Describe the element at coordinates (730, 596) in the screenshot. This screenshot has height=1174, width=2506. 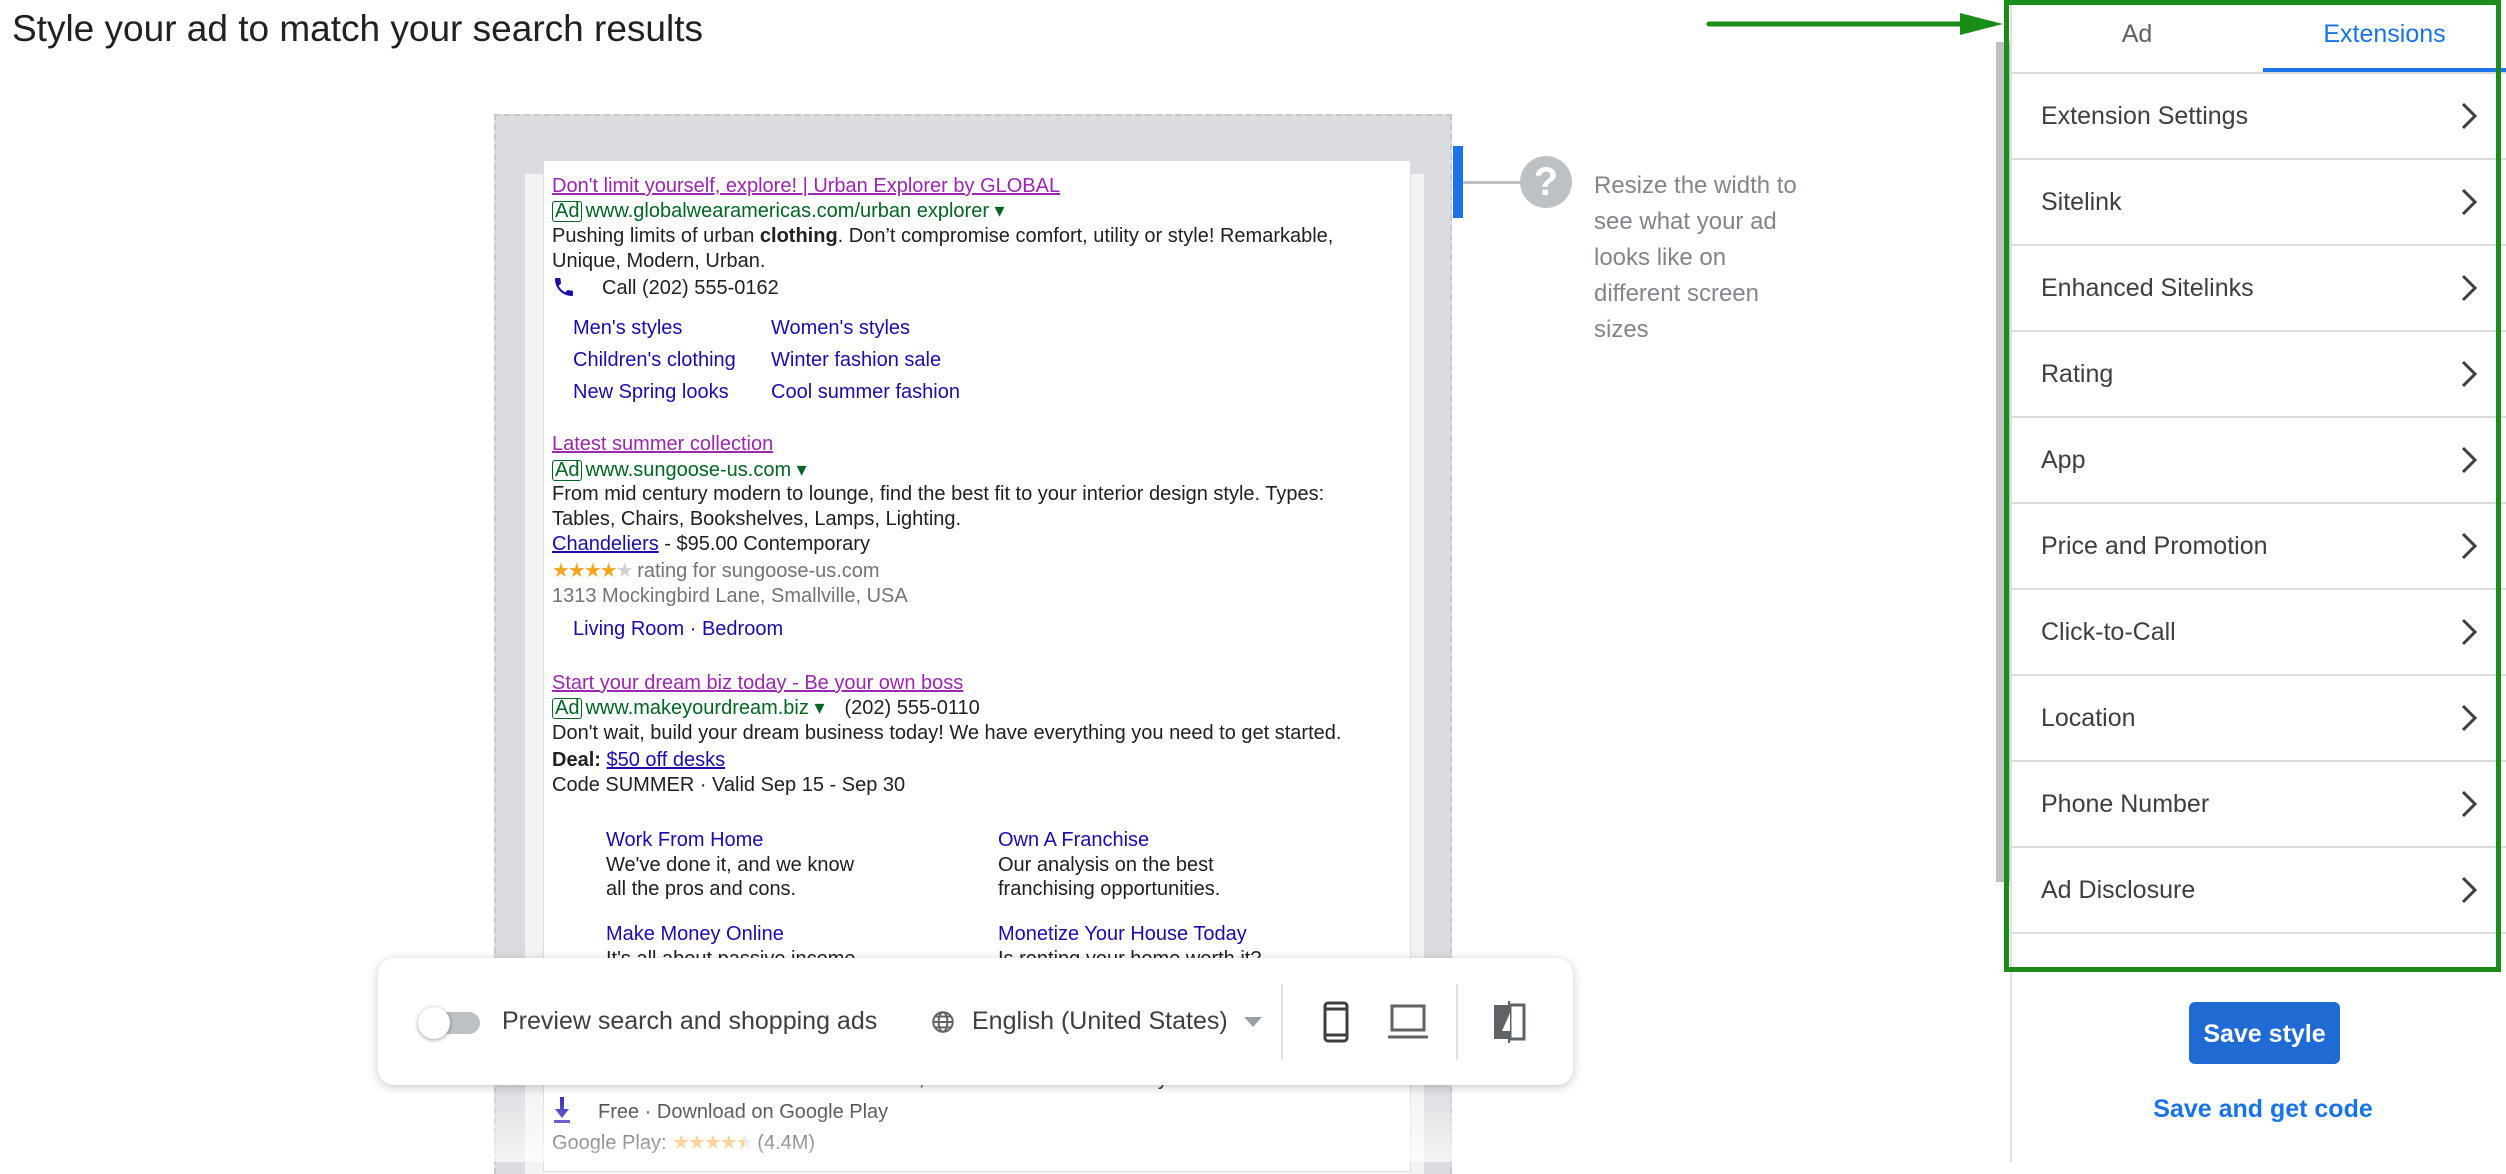
I see `address: 1313 Mockingbird Lane, Smallville, USA` at that location.